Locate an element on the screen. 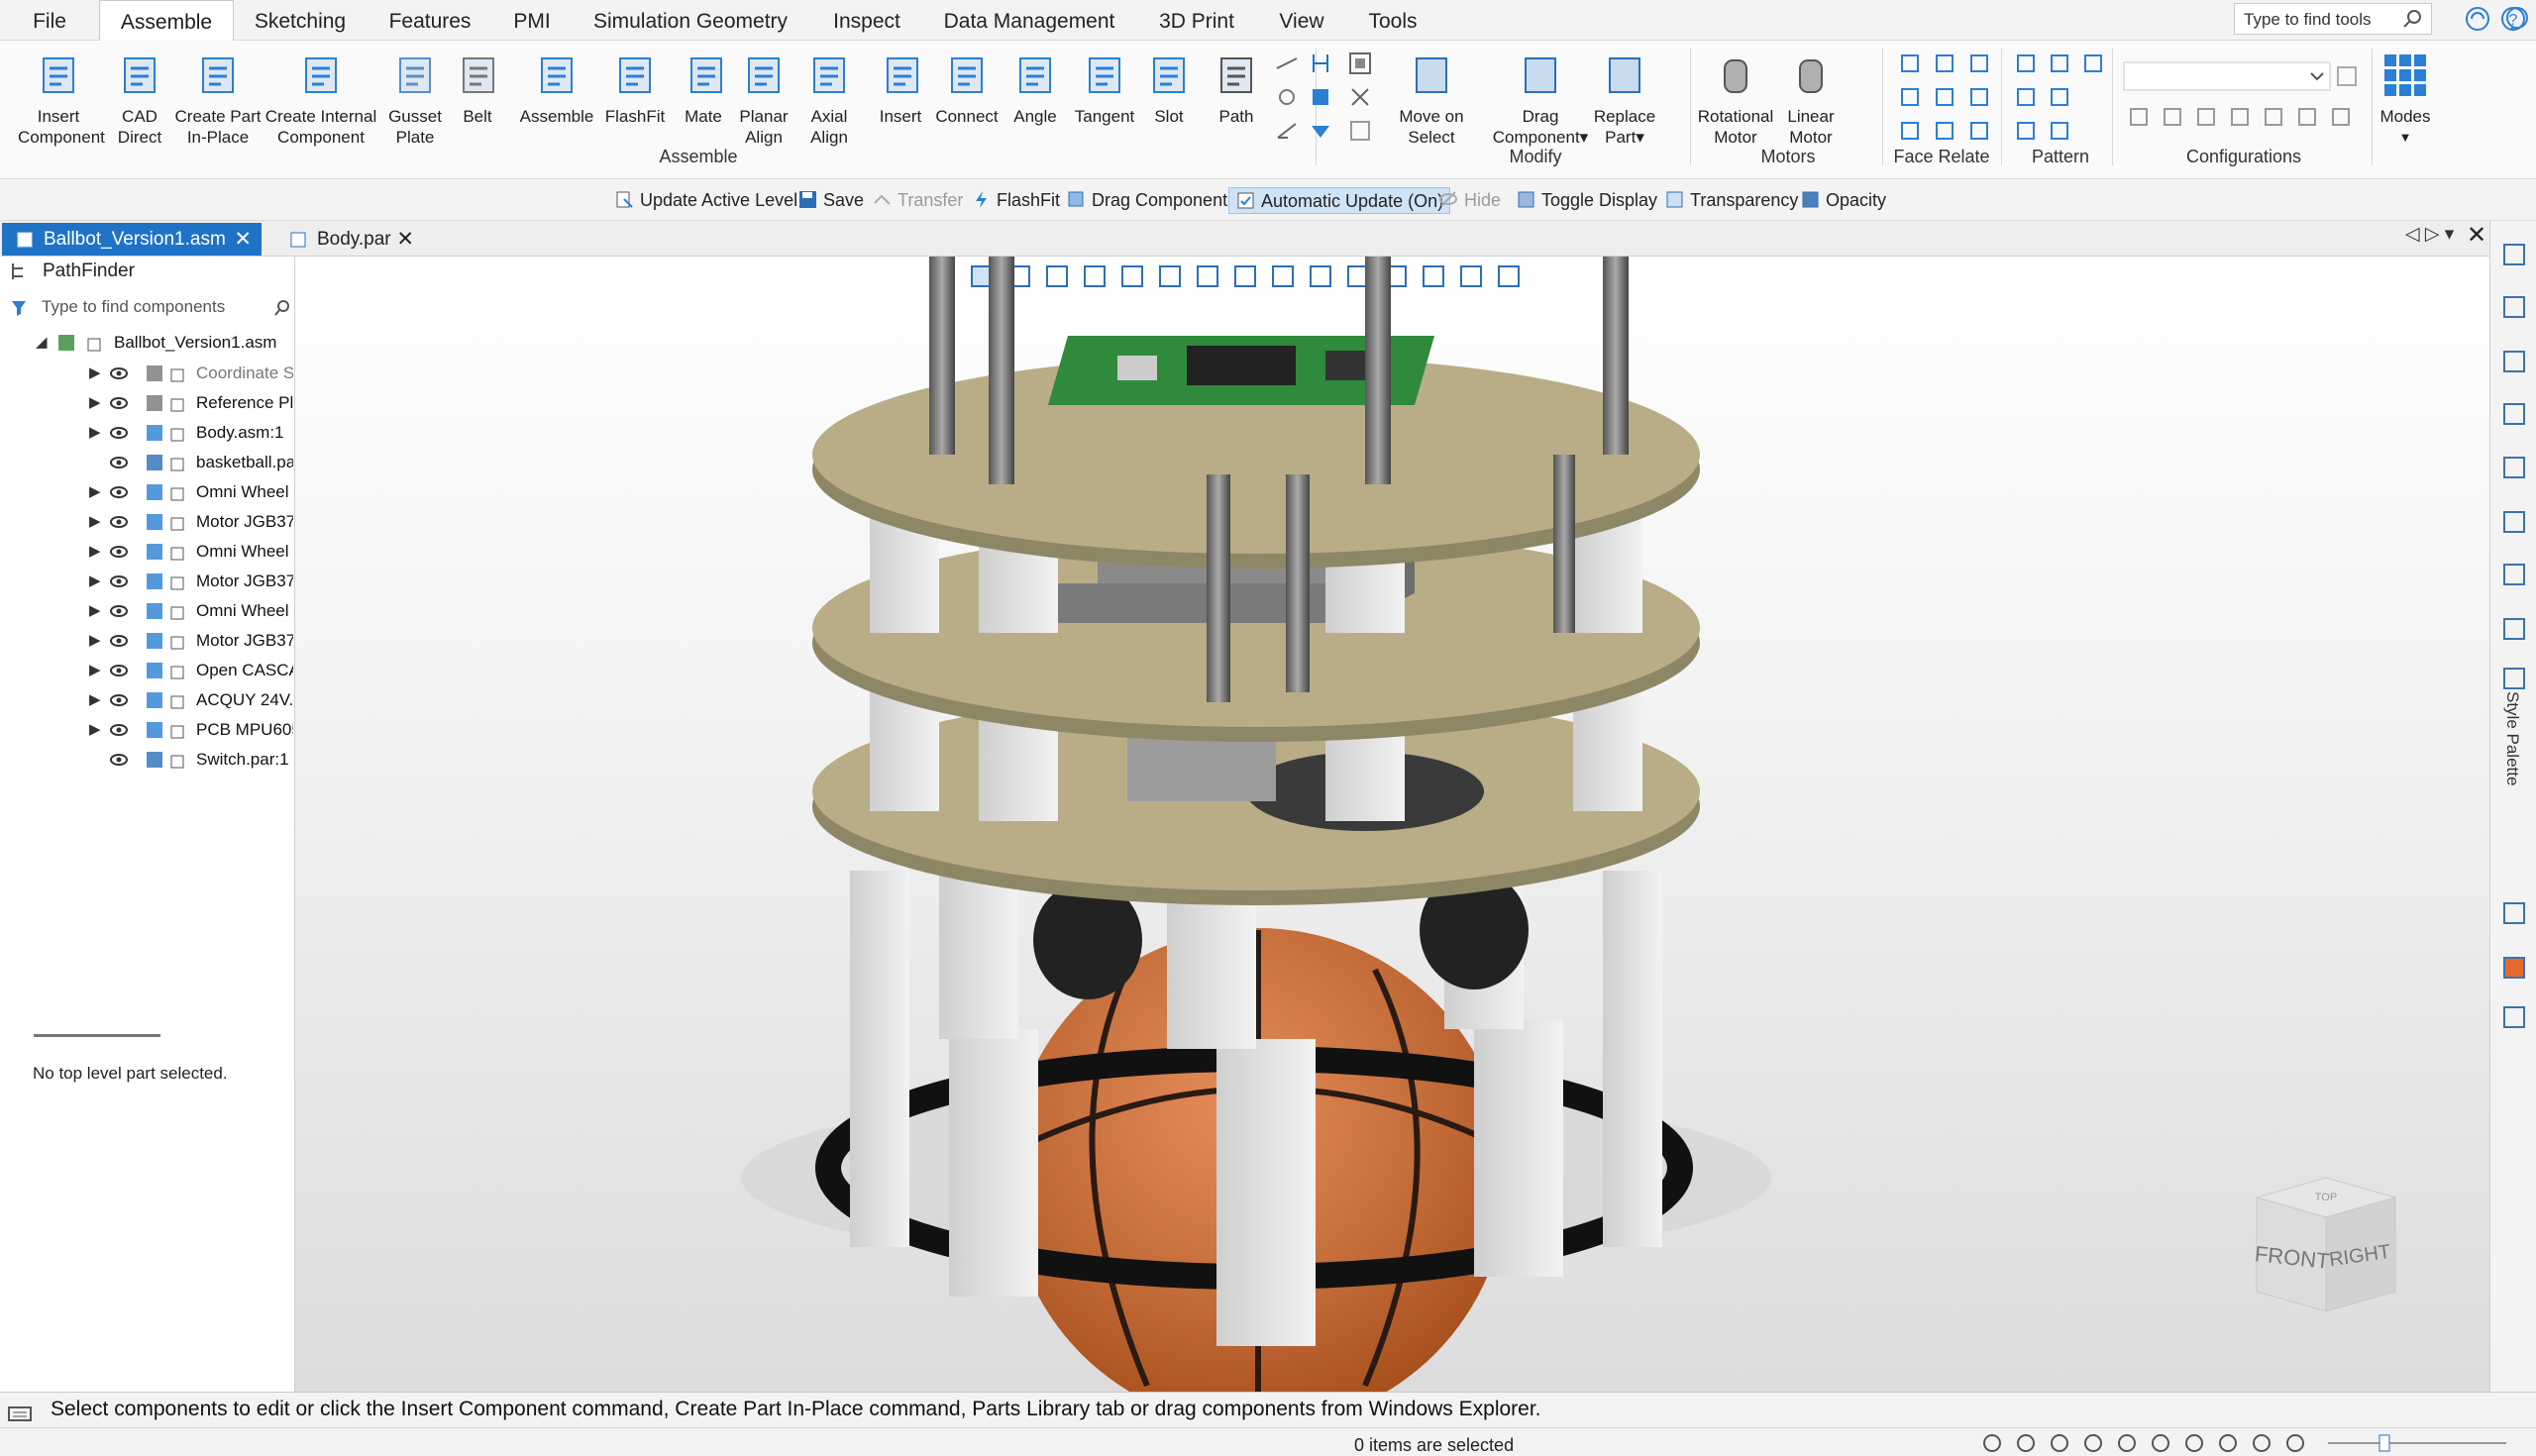  collapse-icon: ◢ is located at coordinates (42, 343).